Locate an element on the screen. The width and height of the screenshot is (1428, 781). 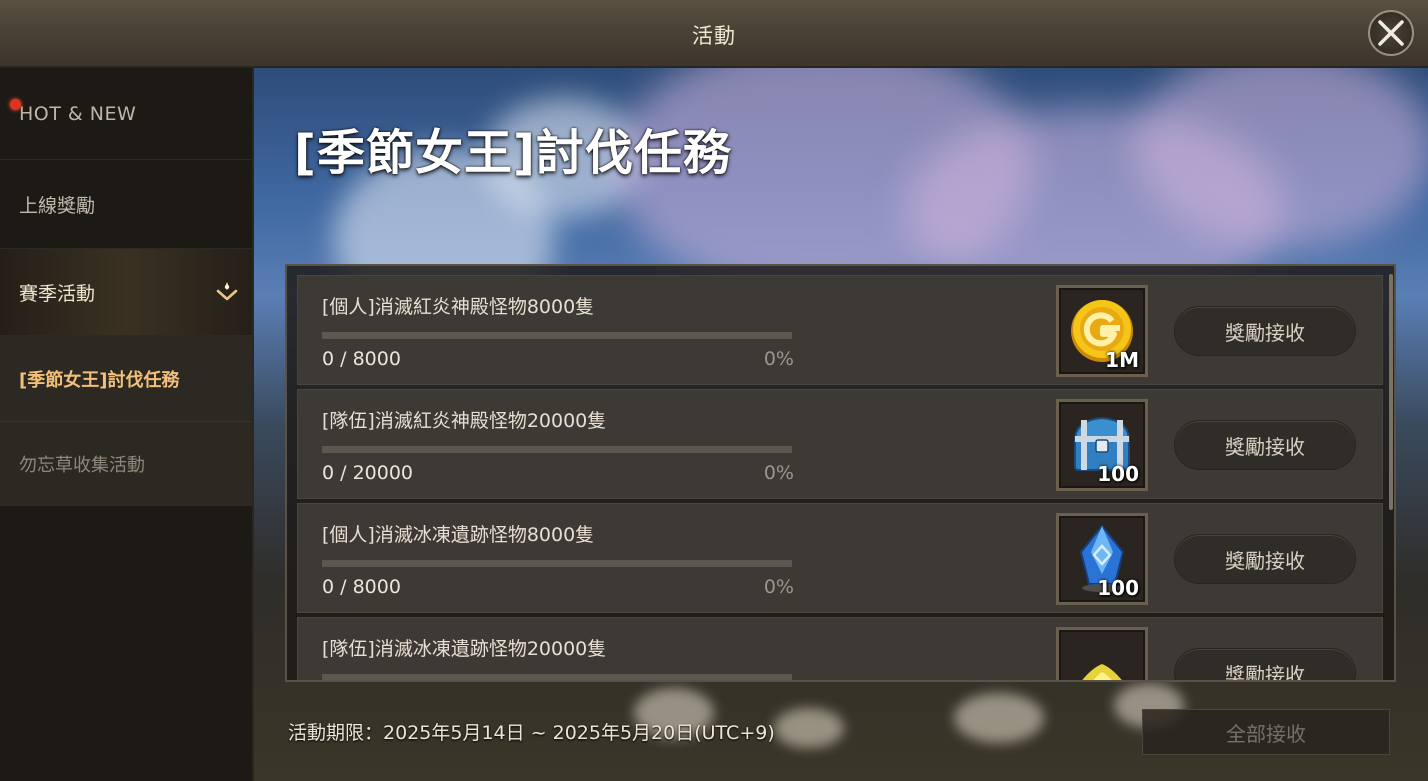
close-button is located at coordinates (1391, 33).